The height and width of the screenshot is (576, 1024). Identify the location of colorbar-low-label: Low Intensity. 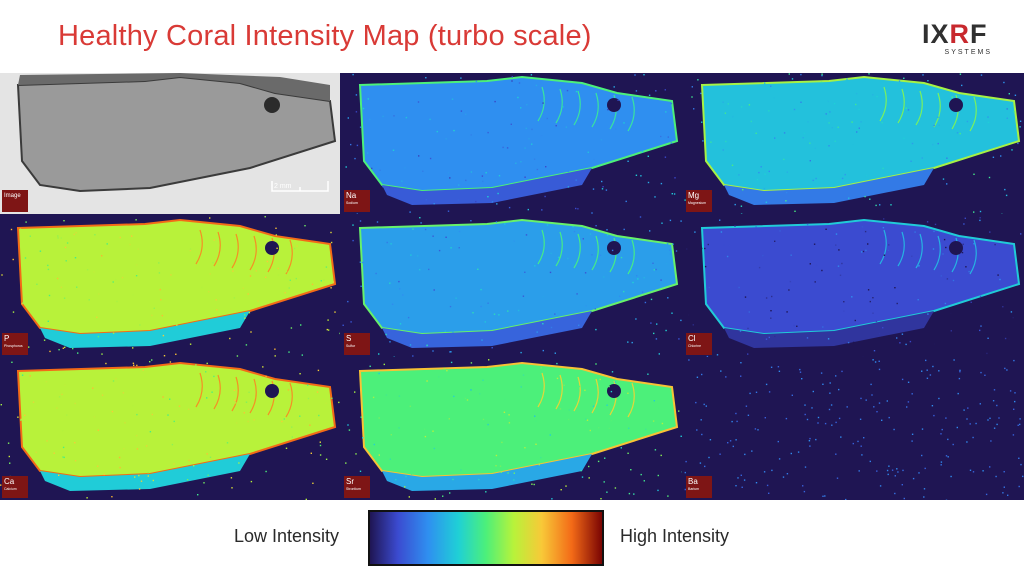
(287, 536).